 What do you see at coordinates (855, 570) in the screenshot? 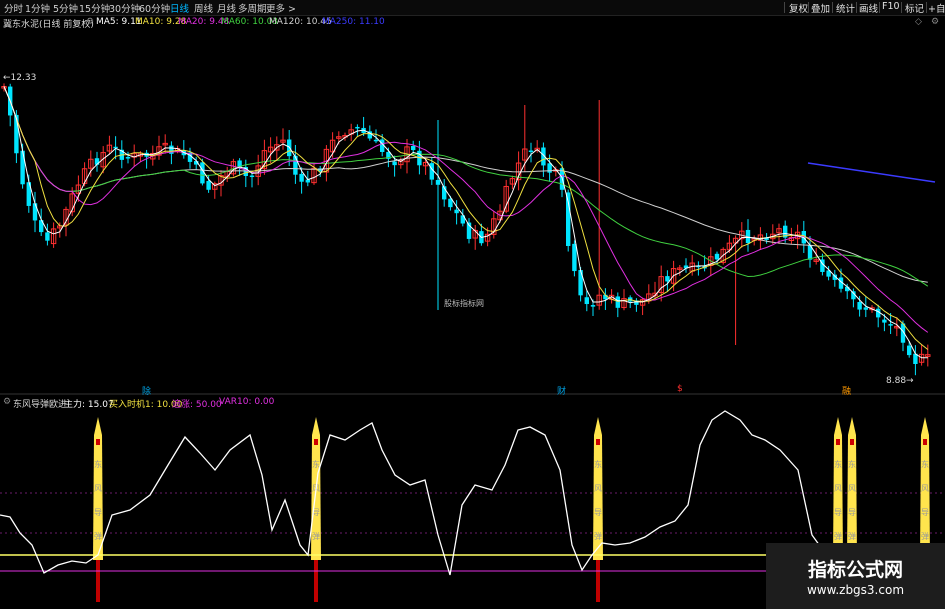
I see `watermark-title: 指标公式网` at bounding box center [855, 570].